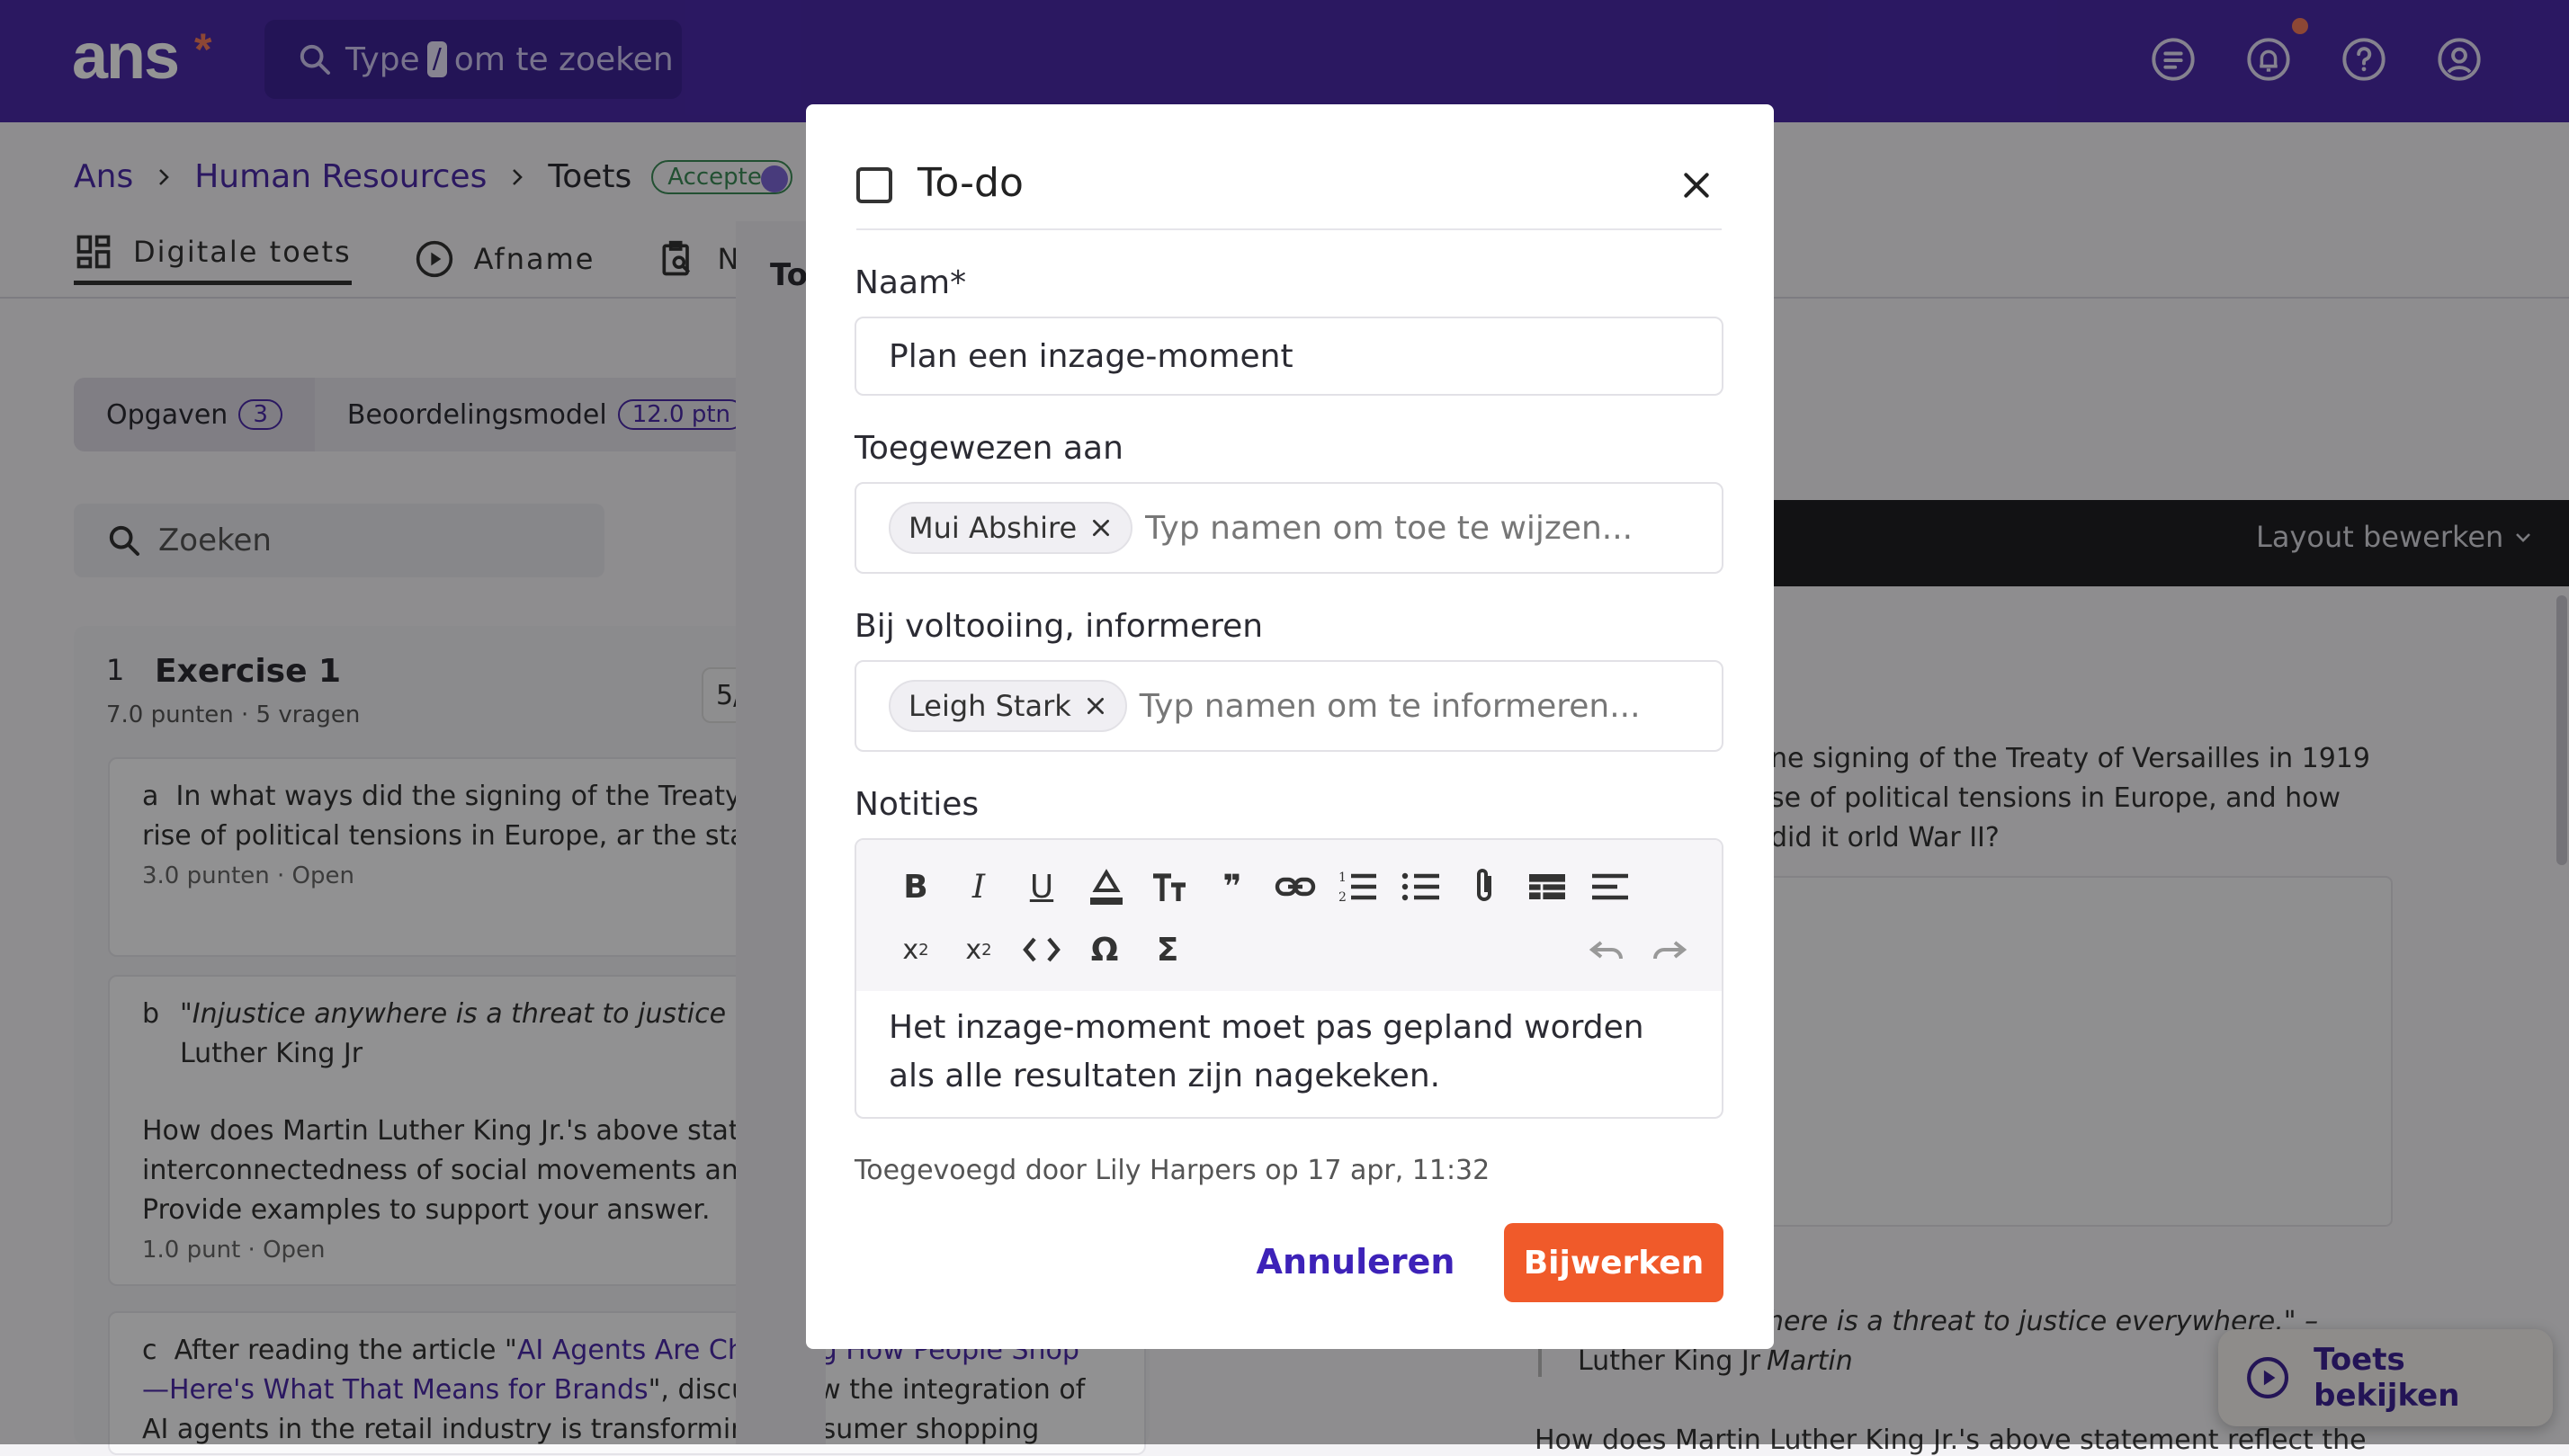 This screenshot has height=1456, width=2569. What do you see at coordinates (1295, 887) in the screenshot?
I see `link-icon` at bounding box center [1295, 887].